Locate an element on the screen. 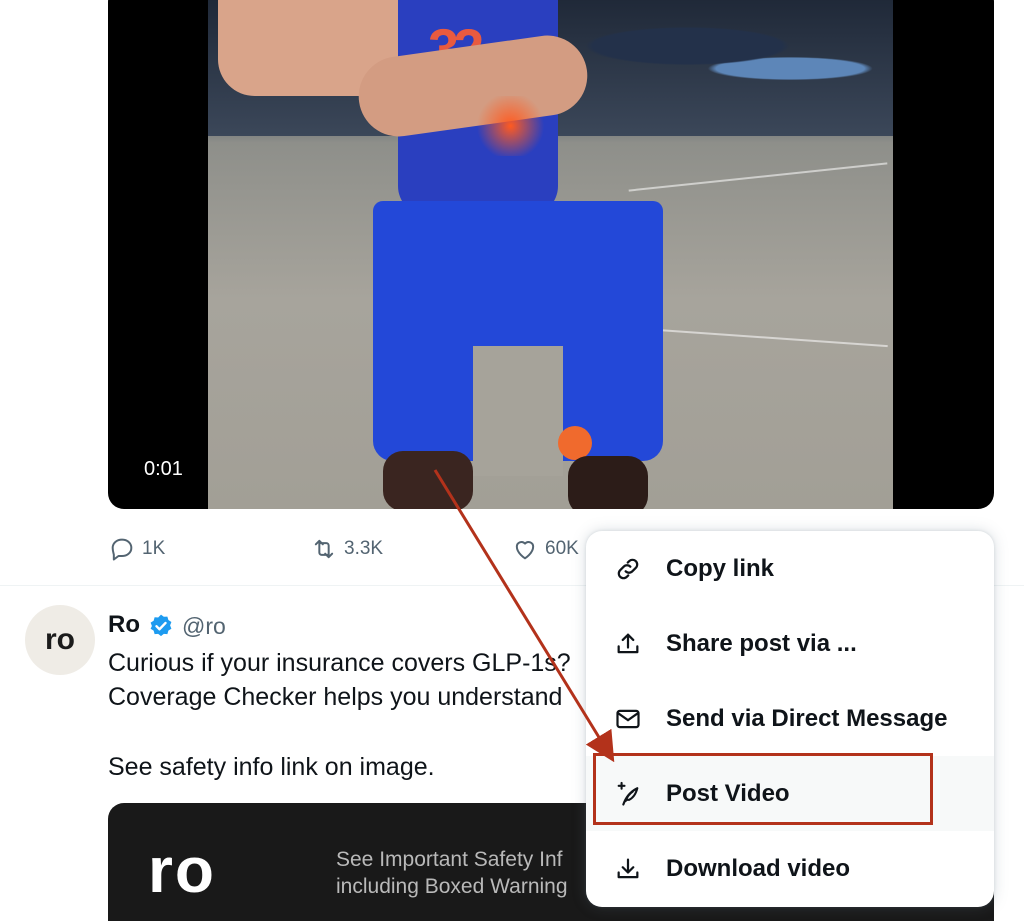  reply-icon is located at coordinates (122, 549).